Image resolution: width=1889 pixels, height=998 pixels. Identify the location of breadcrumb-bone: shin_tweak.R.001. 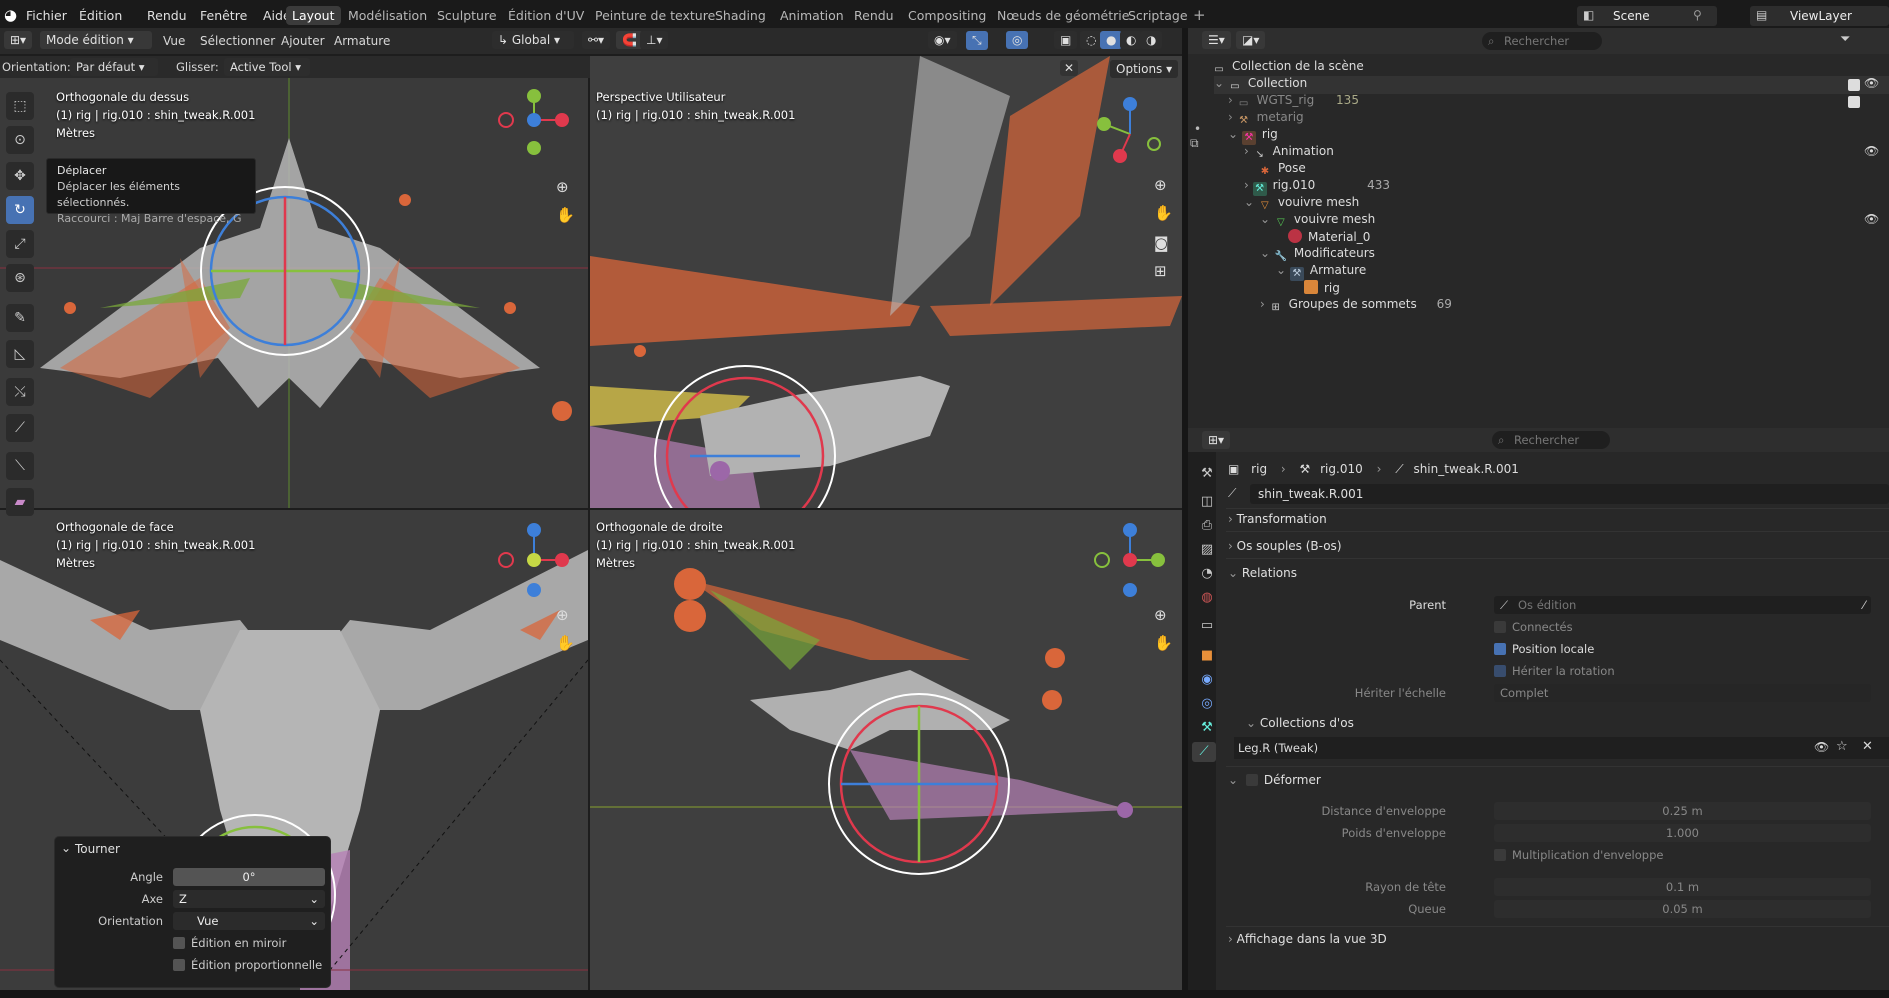
(1465, 469).